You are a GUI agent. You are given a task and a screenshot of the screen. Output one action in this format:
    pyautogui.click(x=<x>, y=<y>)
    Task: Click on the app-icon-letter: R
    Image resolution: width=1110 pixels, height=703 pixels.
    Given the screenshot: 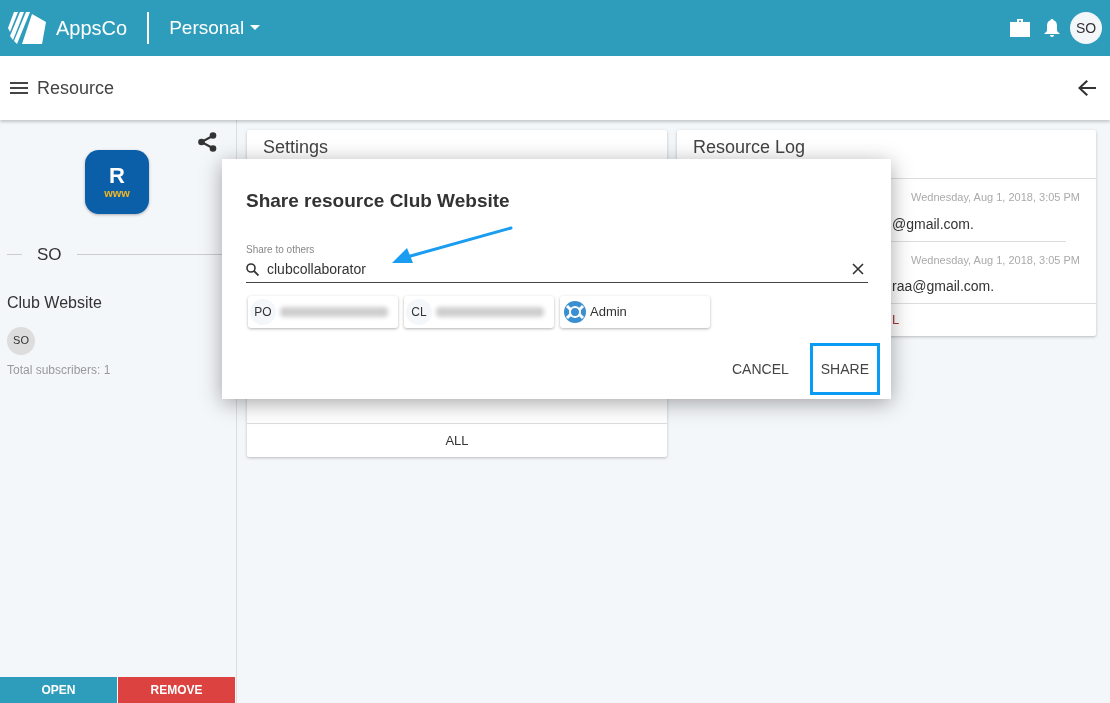 What is the action you would take?
    pyautogui.click(x=117, y=176)
    